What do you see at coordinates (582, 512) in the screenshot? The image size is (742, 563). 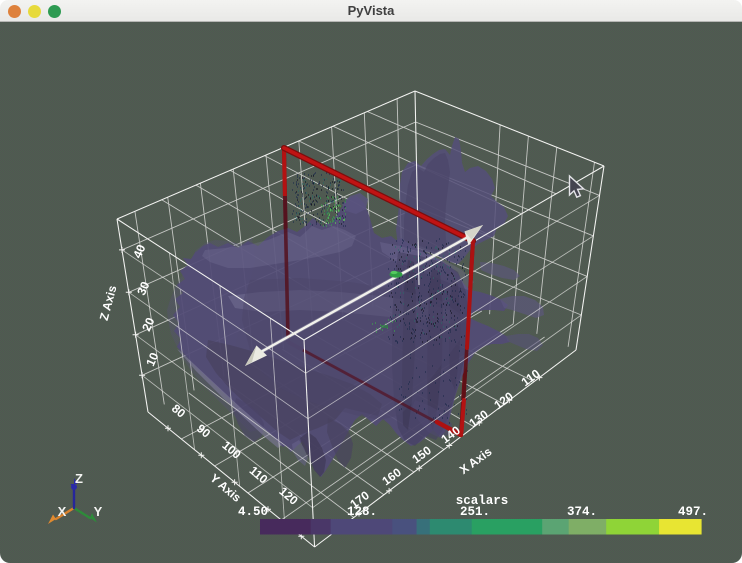 I see `svg-text: 374.` at bounding box center [582, 512].